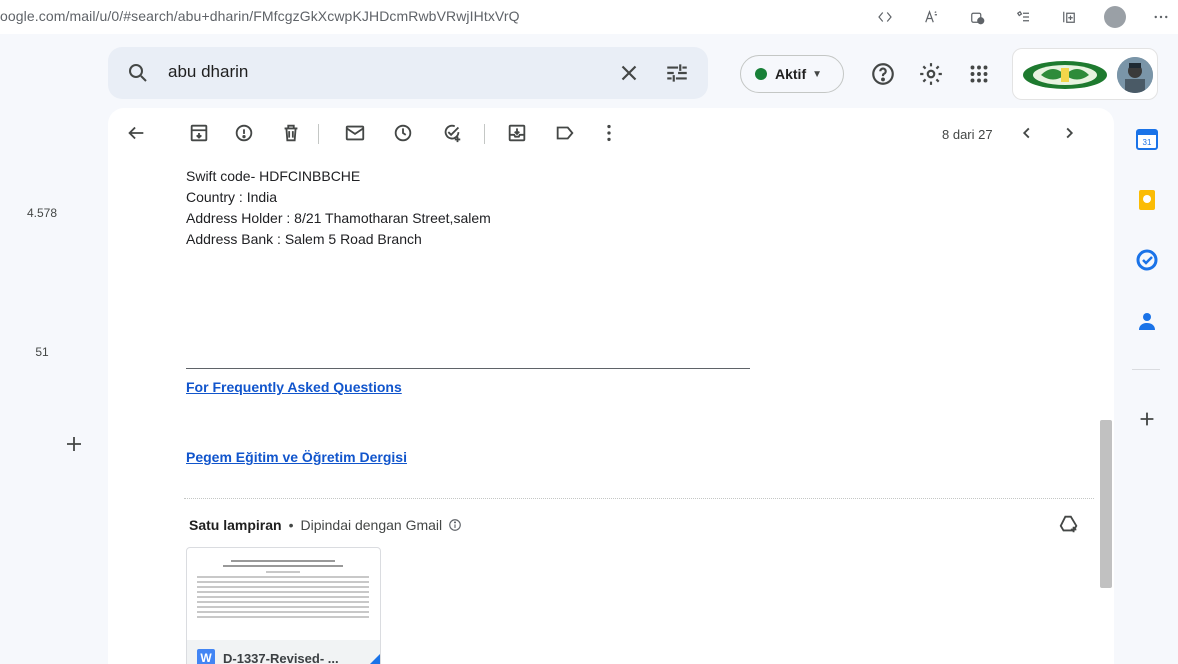 The width and height of the screenshot is (1178, 664). Describe the element at coordinates (355, 133) in the screenshot. I see `mark-unread-icon` at that location.